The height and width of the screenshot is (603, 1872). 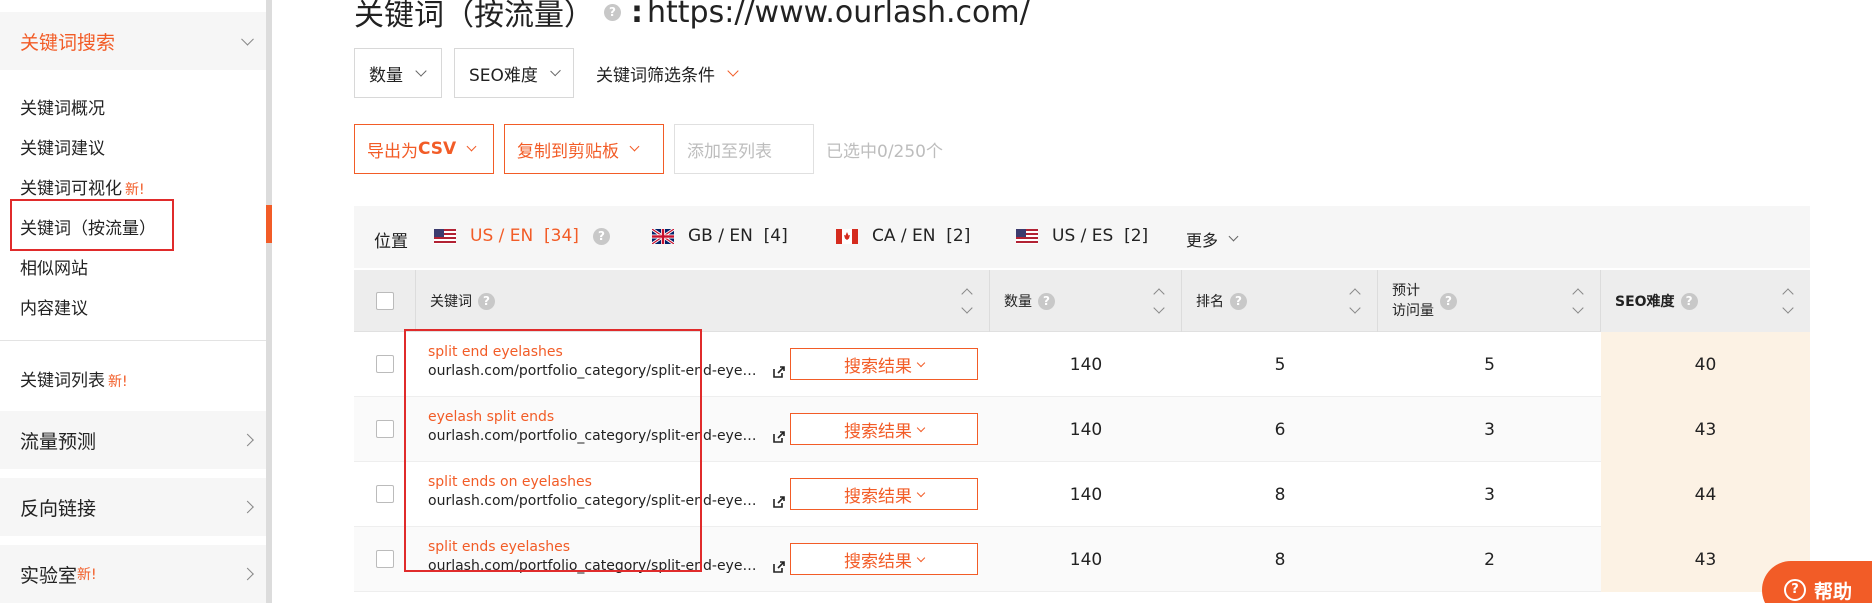 What do you see at coordinates (720, 236) in the screenshot?
I see `location-tab-gb-en: GB / EN [4]` at bounding box center [720, 236].